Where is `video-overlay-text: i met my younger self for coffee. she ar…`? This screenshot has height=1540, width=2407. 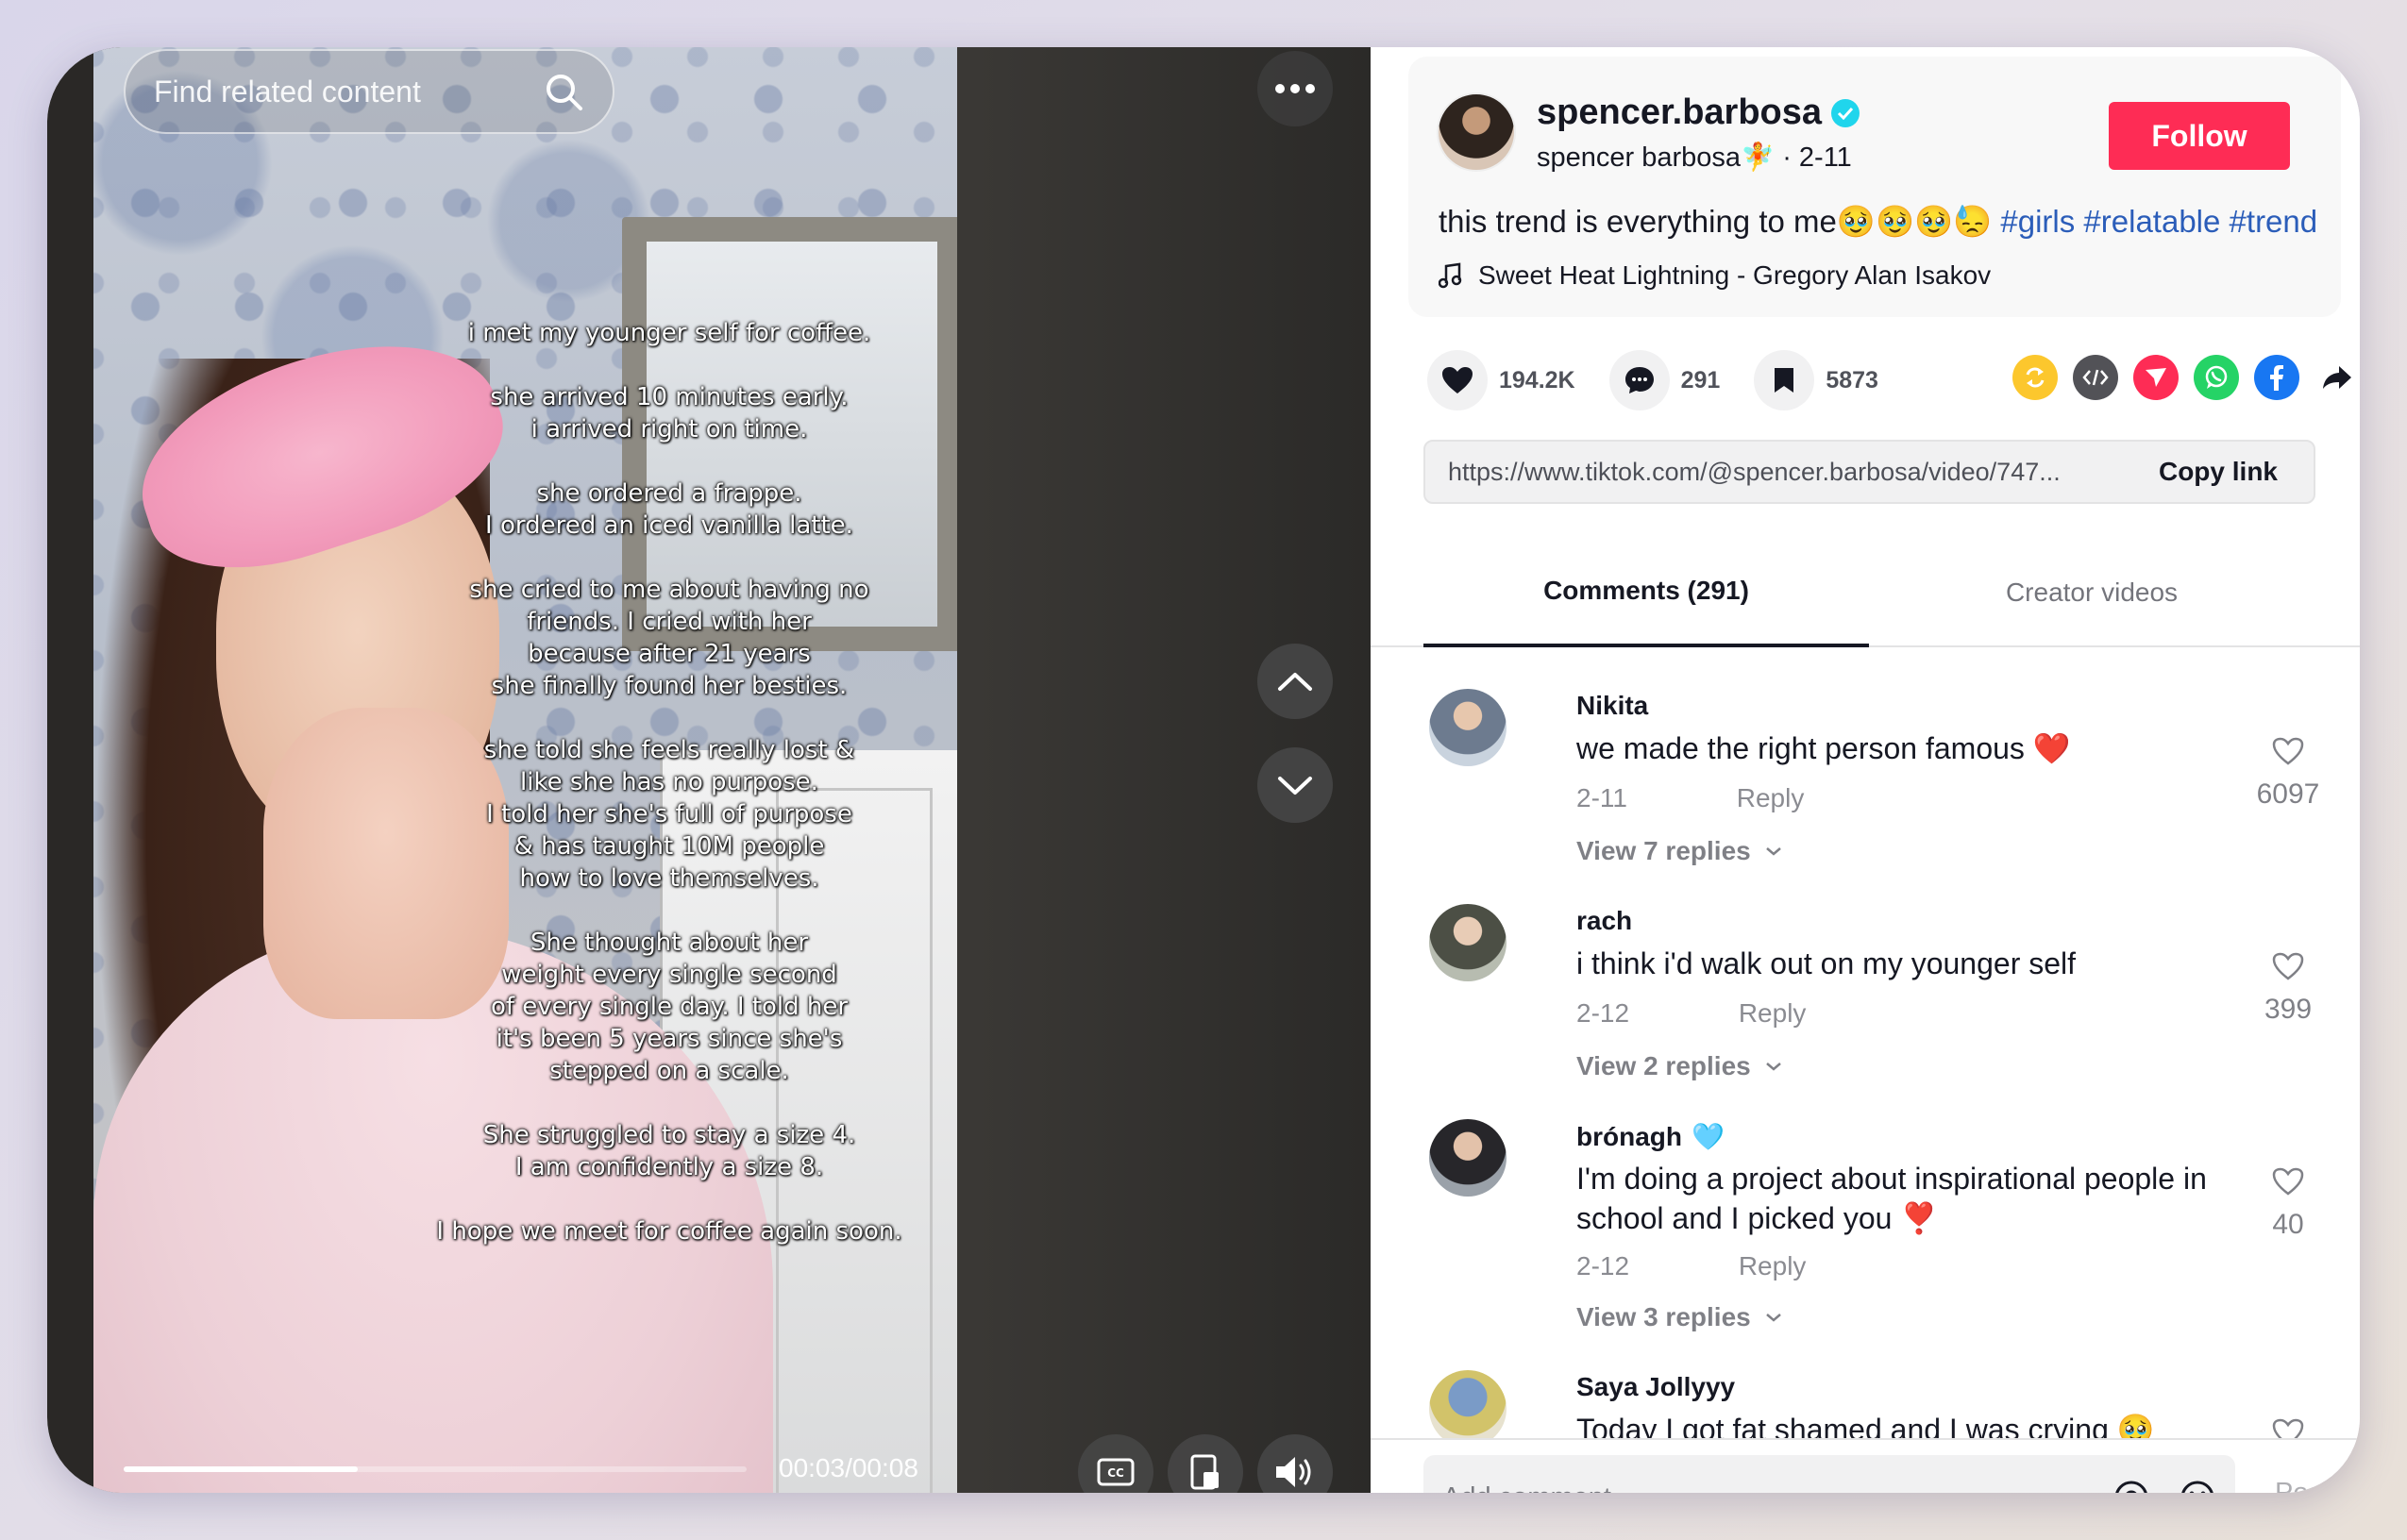
video-overlay-text: i met my younger self for coffee. she ar… is located at coordinates (669, 782).